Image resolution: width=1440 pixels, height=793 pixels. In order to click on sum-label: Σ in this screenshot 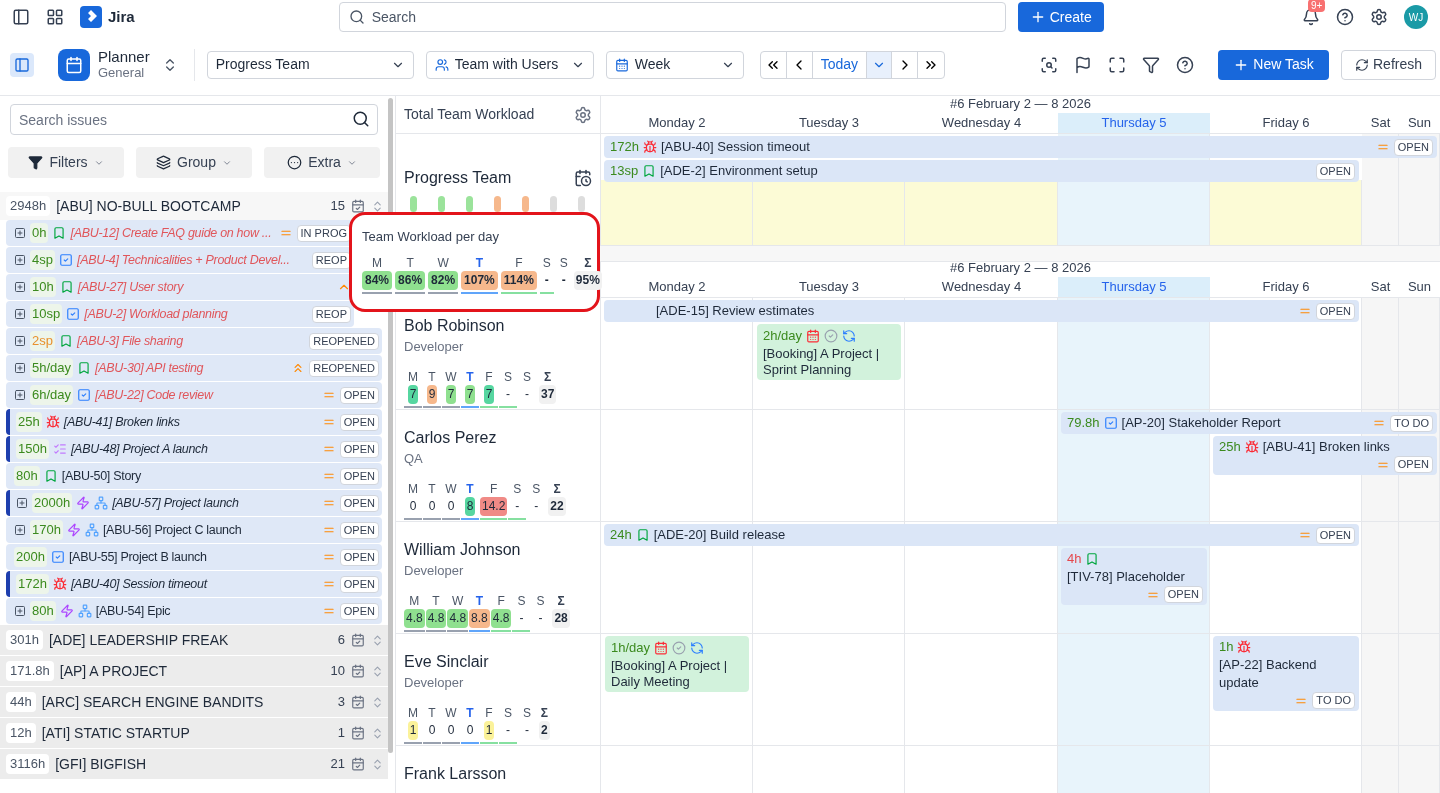, I will do `click(588, 262)`.